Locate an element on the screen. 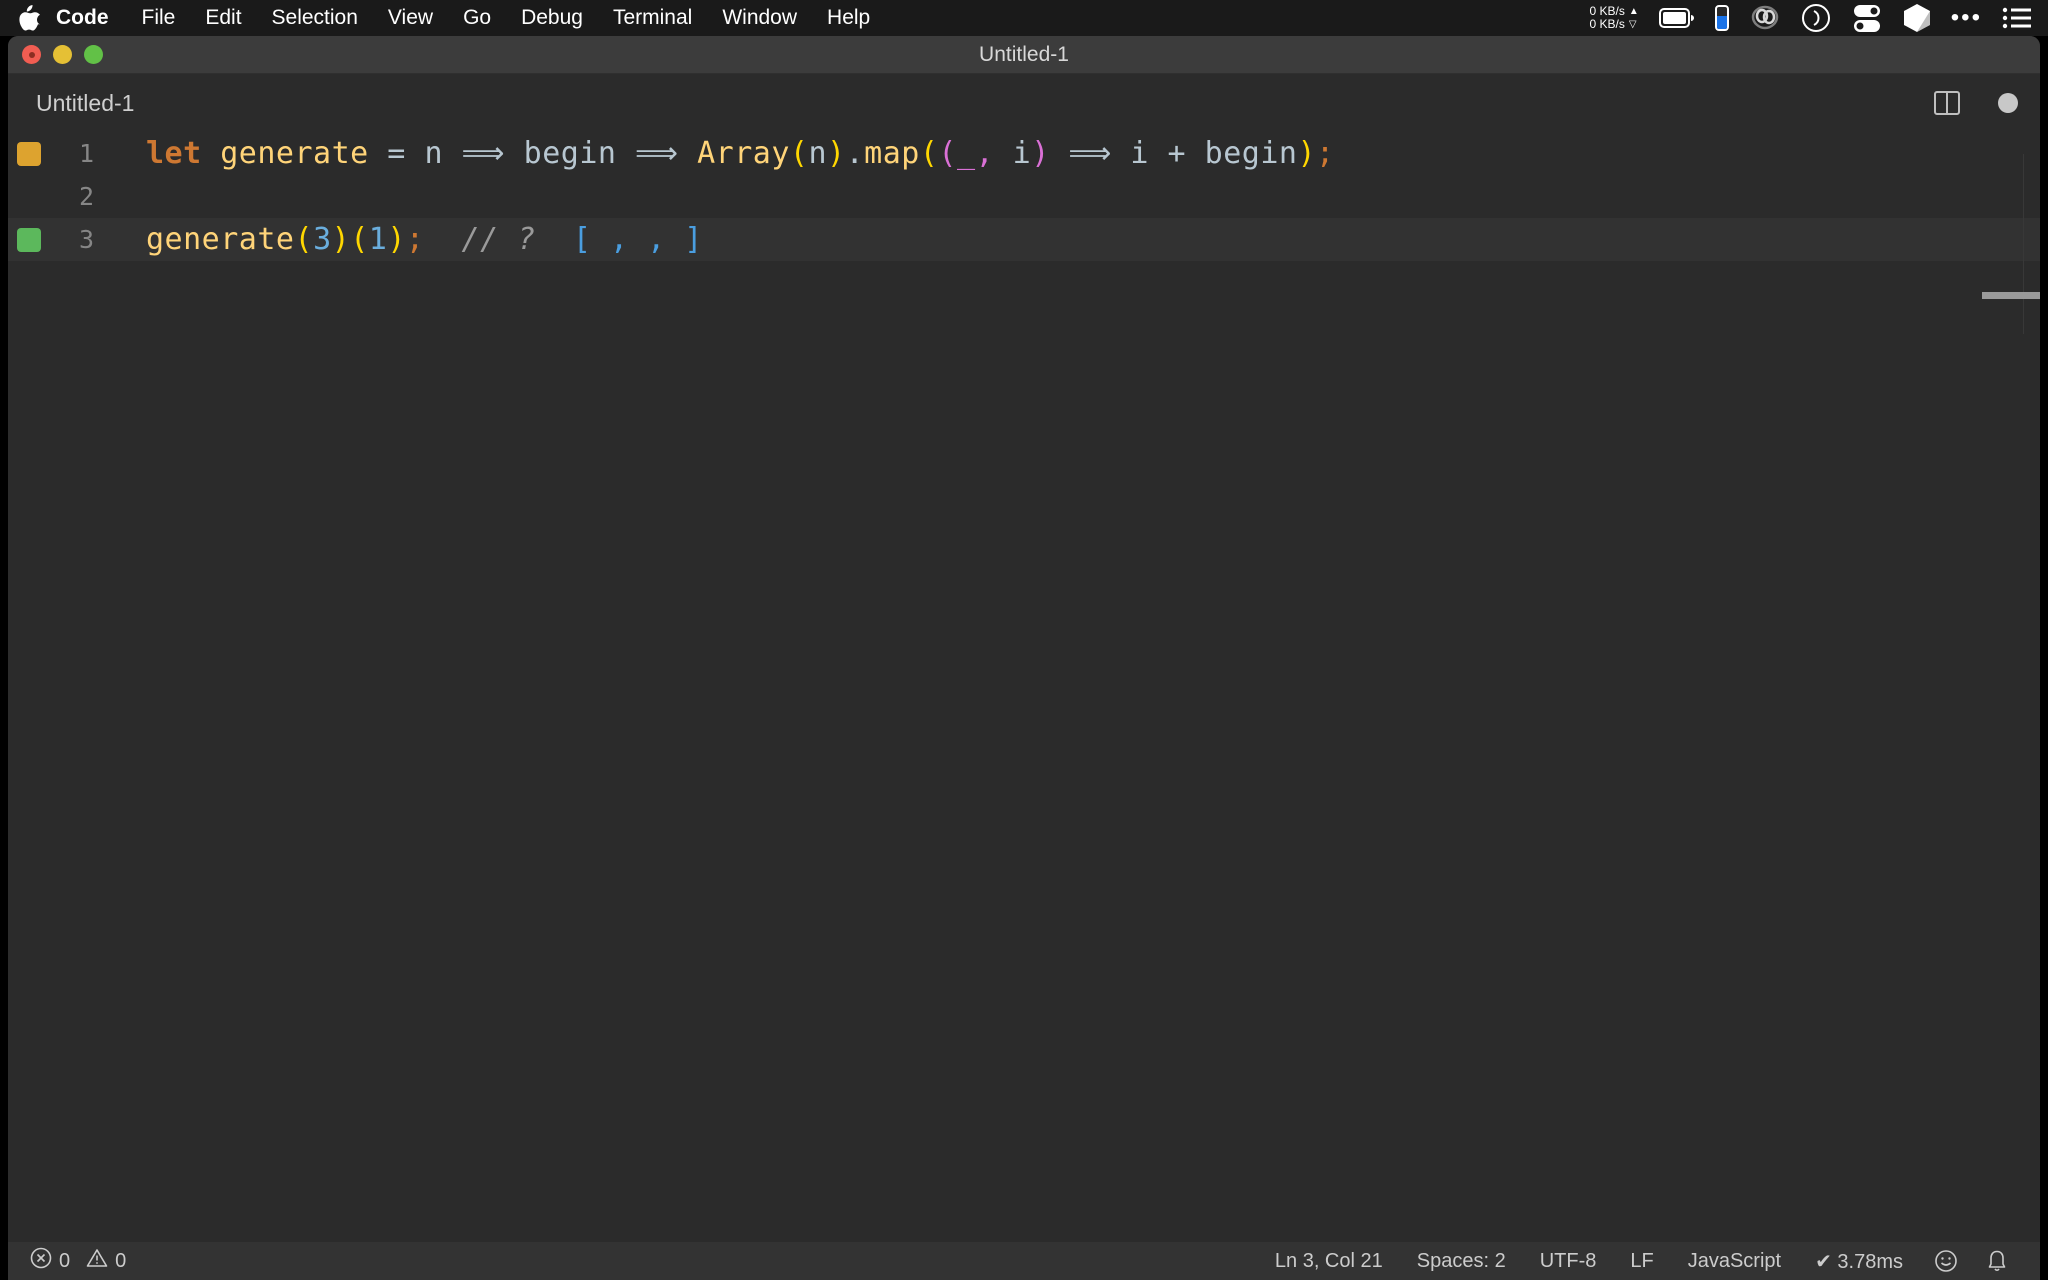 The height and width of the screenshot is (1280, 2048). error-count: 0 is located at coordinates (65, 1260).